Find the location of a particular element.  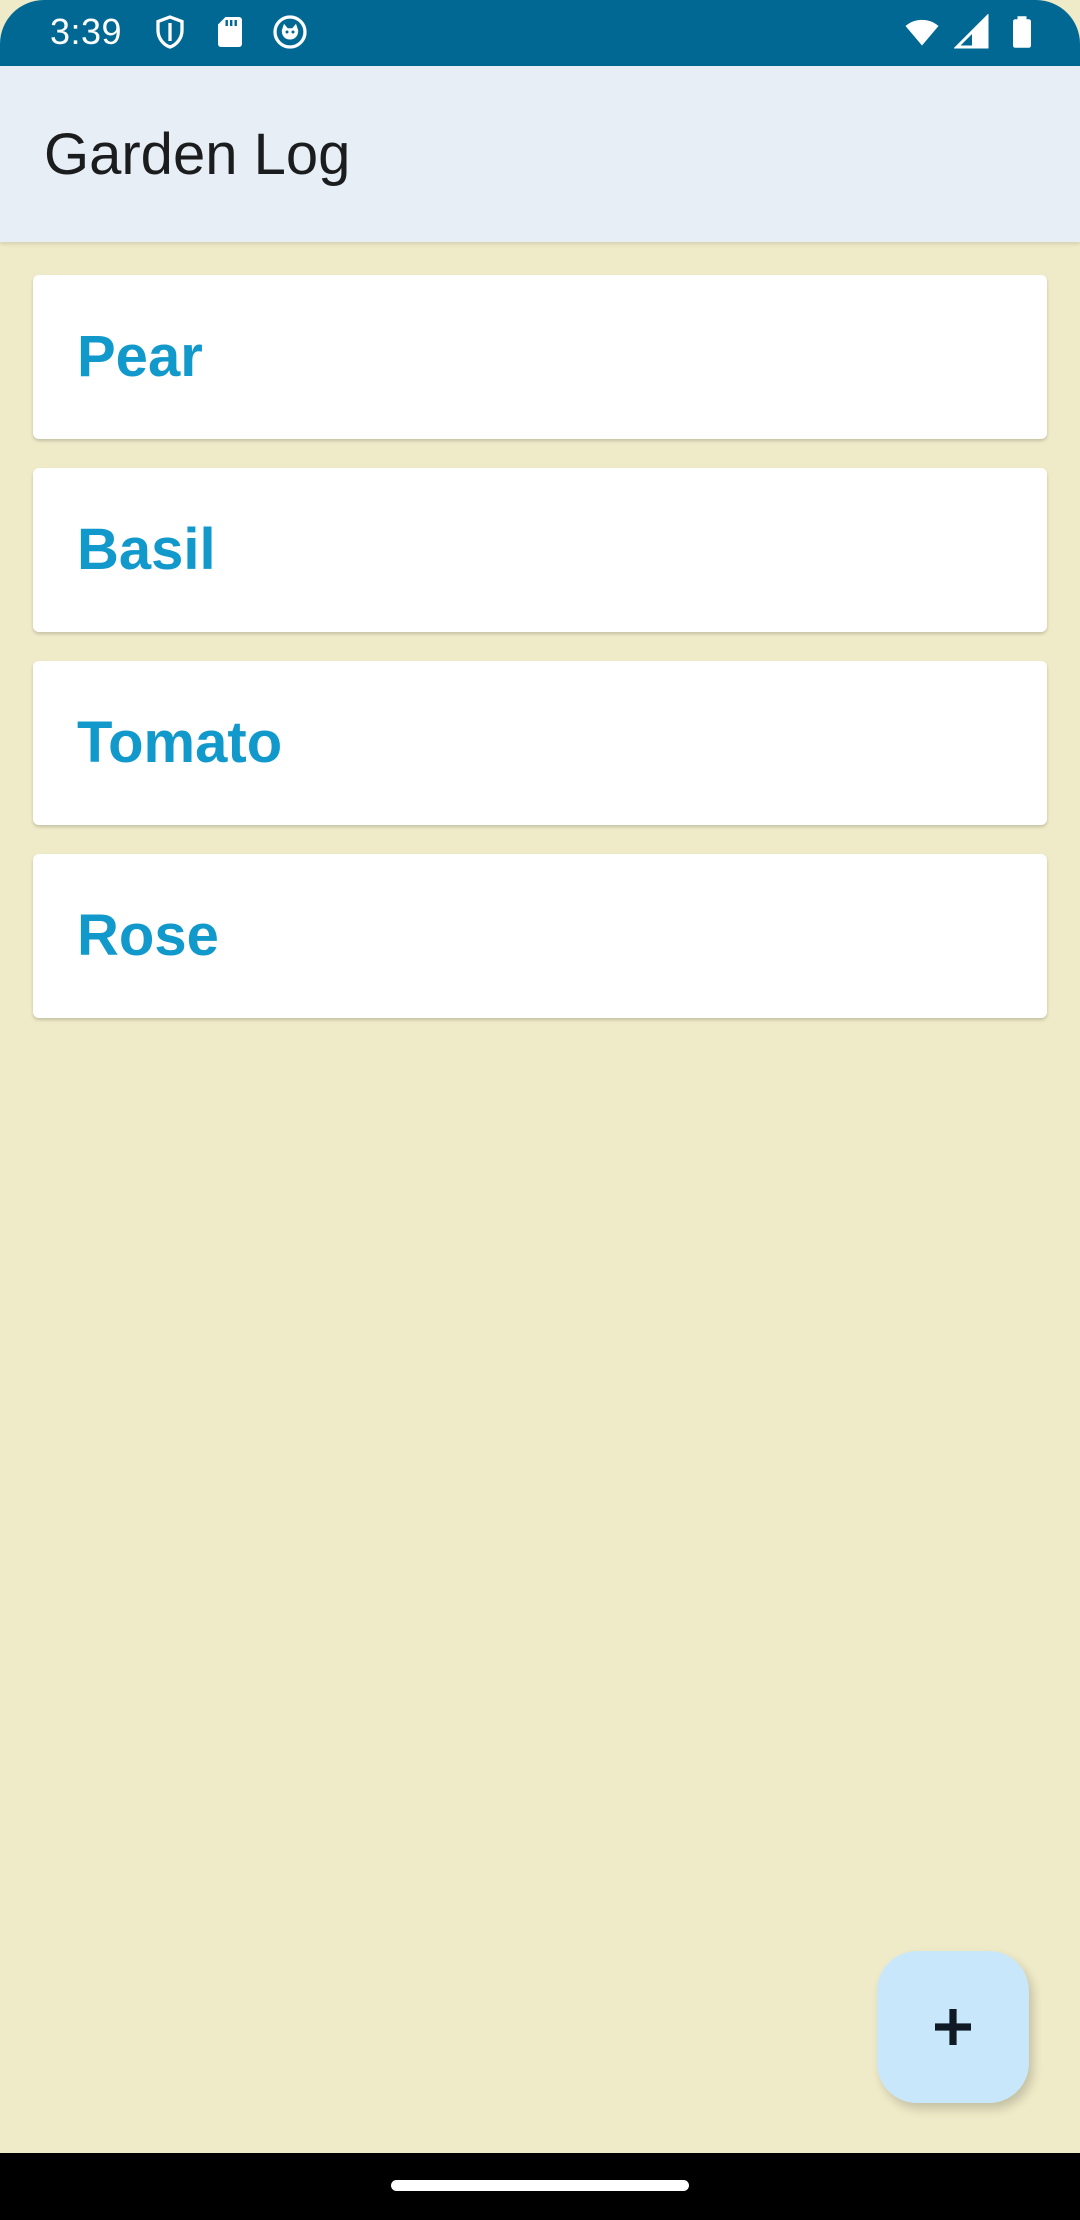

status-bar: 3:39 is located at coordinates (540, 33).